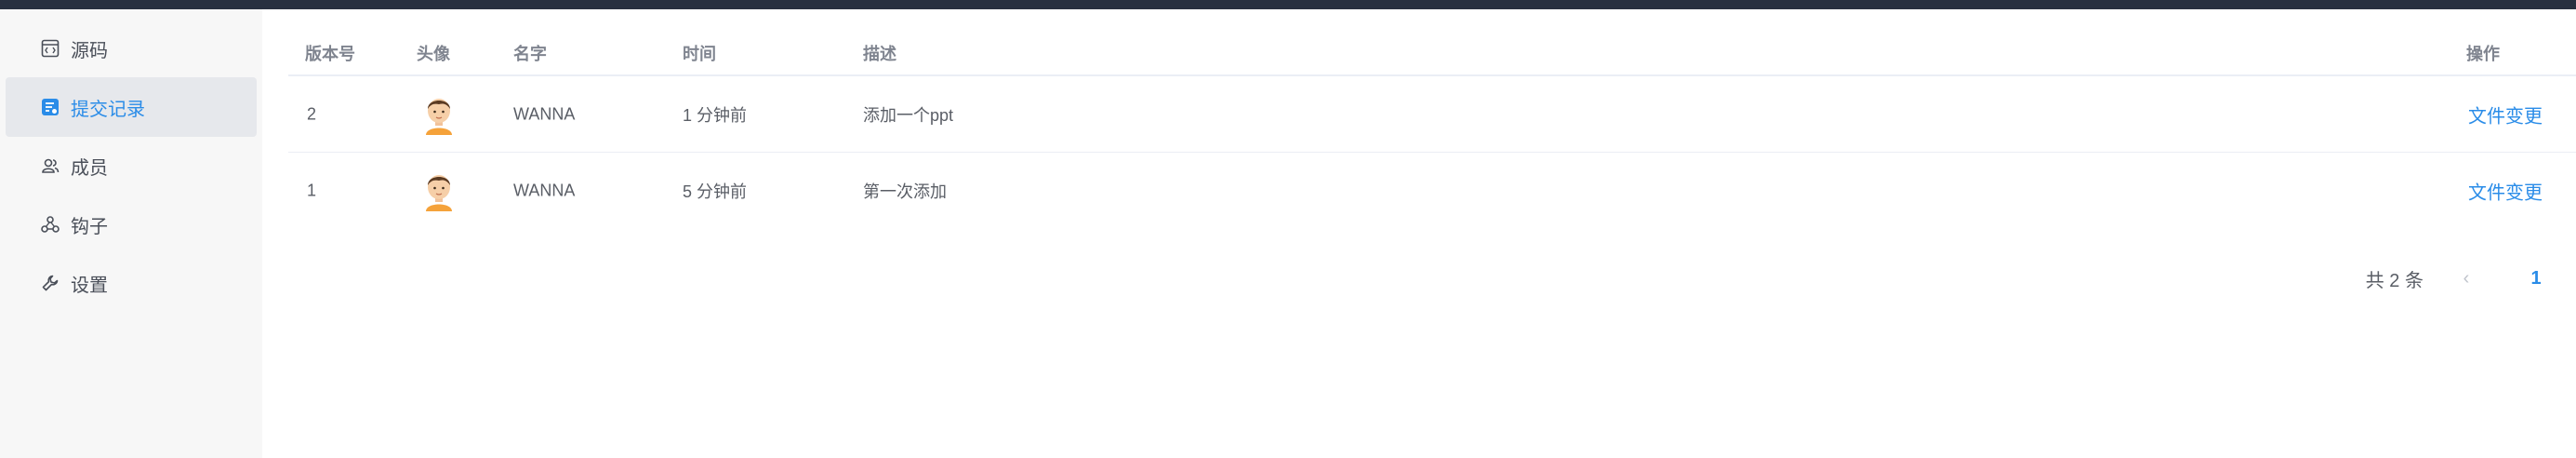  I want to click on page-number-1: 1, so click(2536, 279).